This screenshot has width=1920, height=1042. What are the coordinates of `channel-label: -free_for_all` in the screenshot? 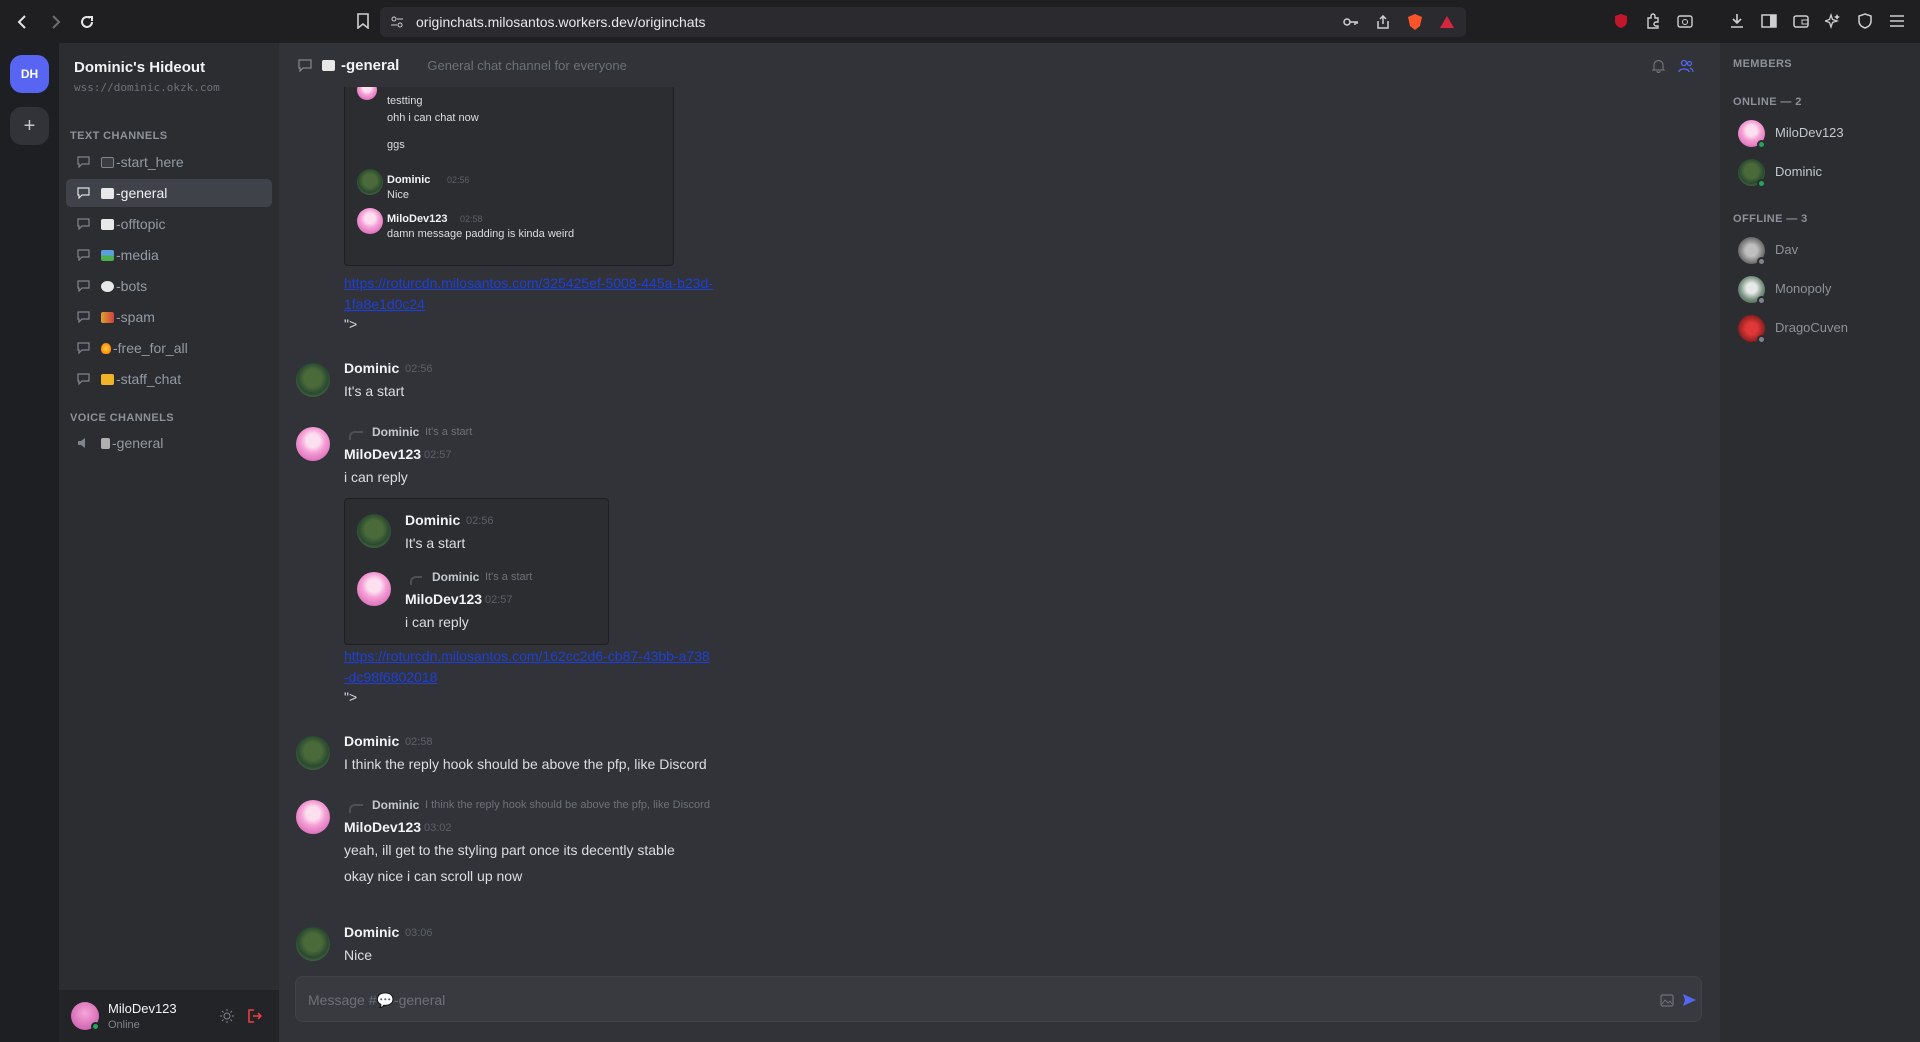 It's located at (150, 348).